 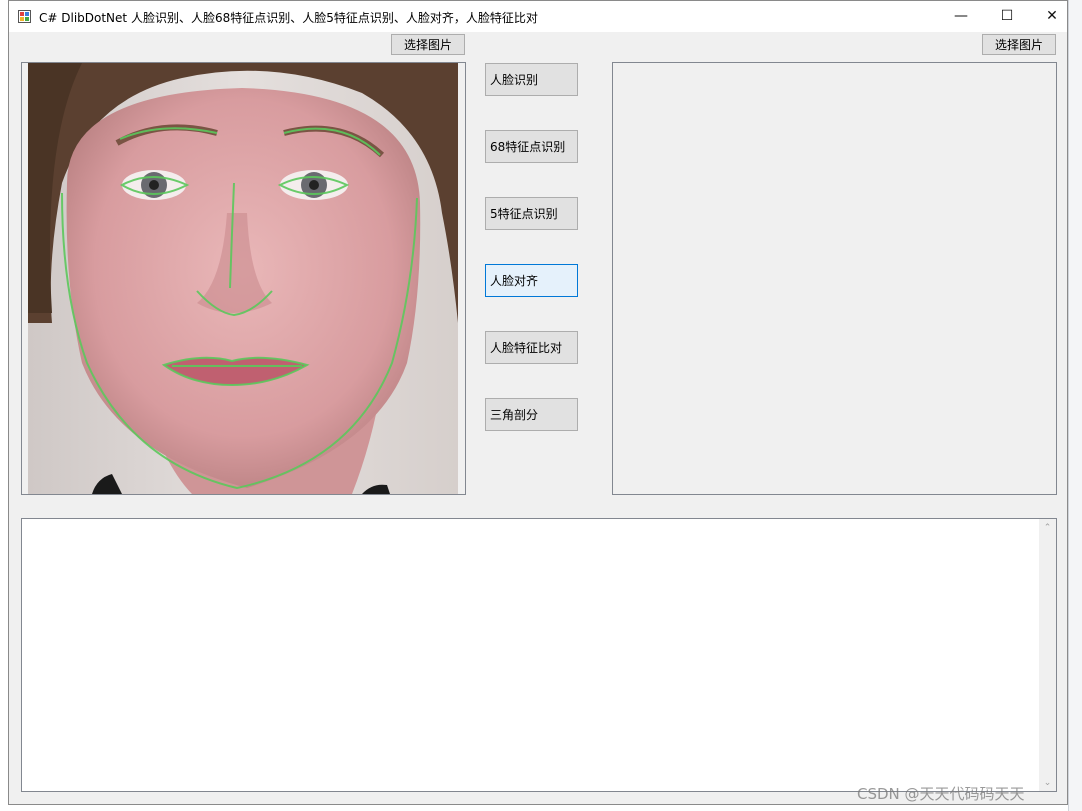 I want to click on maximize-icon: ☐, so click(x=1007, y=16).